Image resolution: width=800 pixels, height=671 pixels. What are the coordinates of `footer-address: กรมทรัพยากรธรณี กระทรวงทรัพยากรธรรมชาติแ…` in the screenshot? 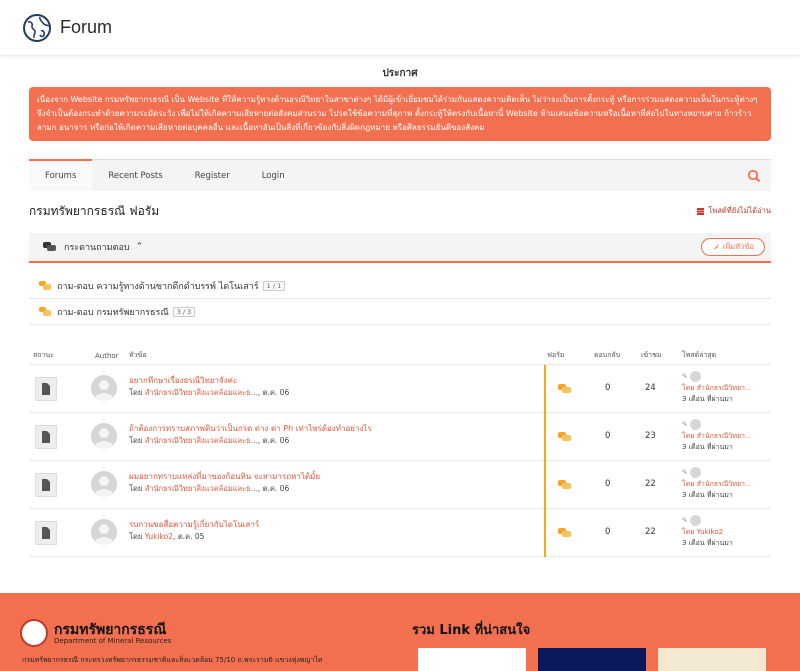 It's located at (172, 660).